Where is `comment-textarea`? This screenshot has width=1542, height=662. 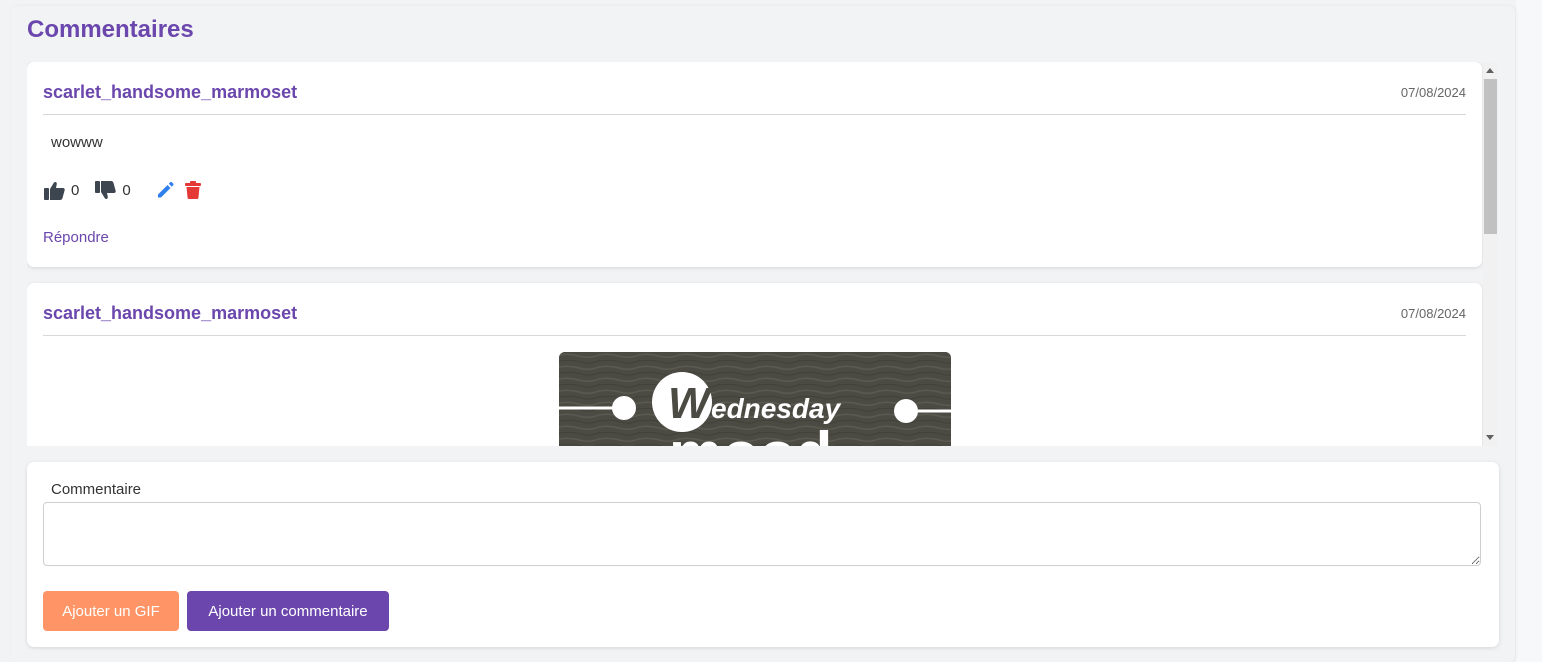
comment-textarea is located at coordinates (762, 534).